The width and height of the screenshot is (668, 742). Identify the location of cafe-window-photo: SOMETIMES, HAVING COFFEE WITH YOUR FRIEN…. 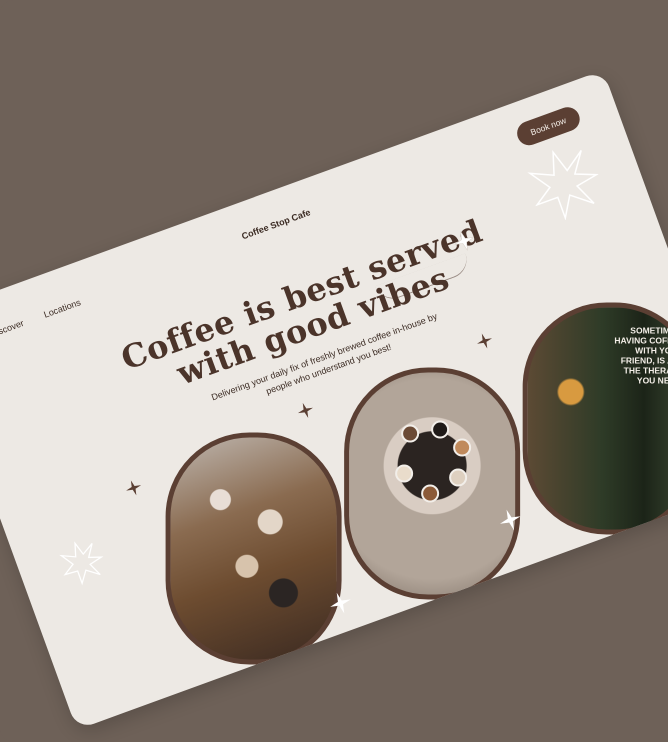
(595, 418).